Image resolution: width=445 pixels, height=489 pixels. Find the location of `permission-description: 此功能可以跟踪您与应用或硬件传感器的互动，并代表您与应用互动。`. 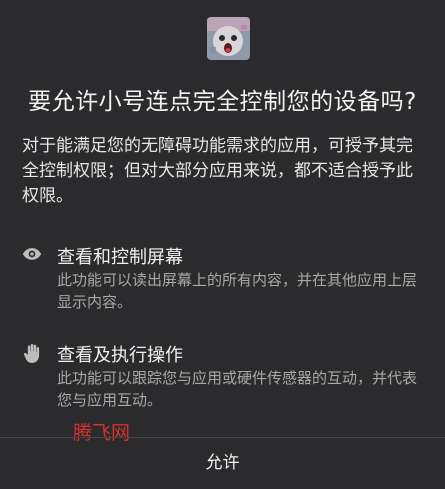

permission-description: 此功能可以跟踪您与应用或硬件传感器的互动，并代表您与应用互动。 is located at coordinates (237, 389).